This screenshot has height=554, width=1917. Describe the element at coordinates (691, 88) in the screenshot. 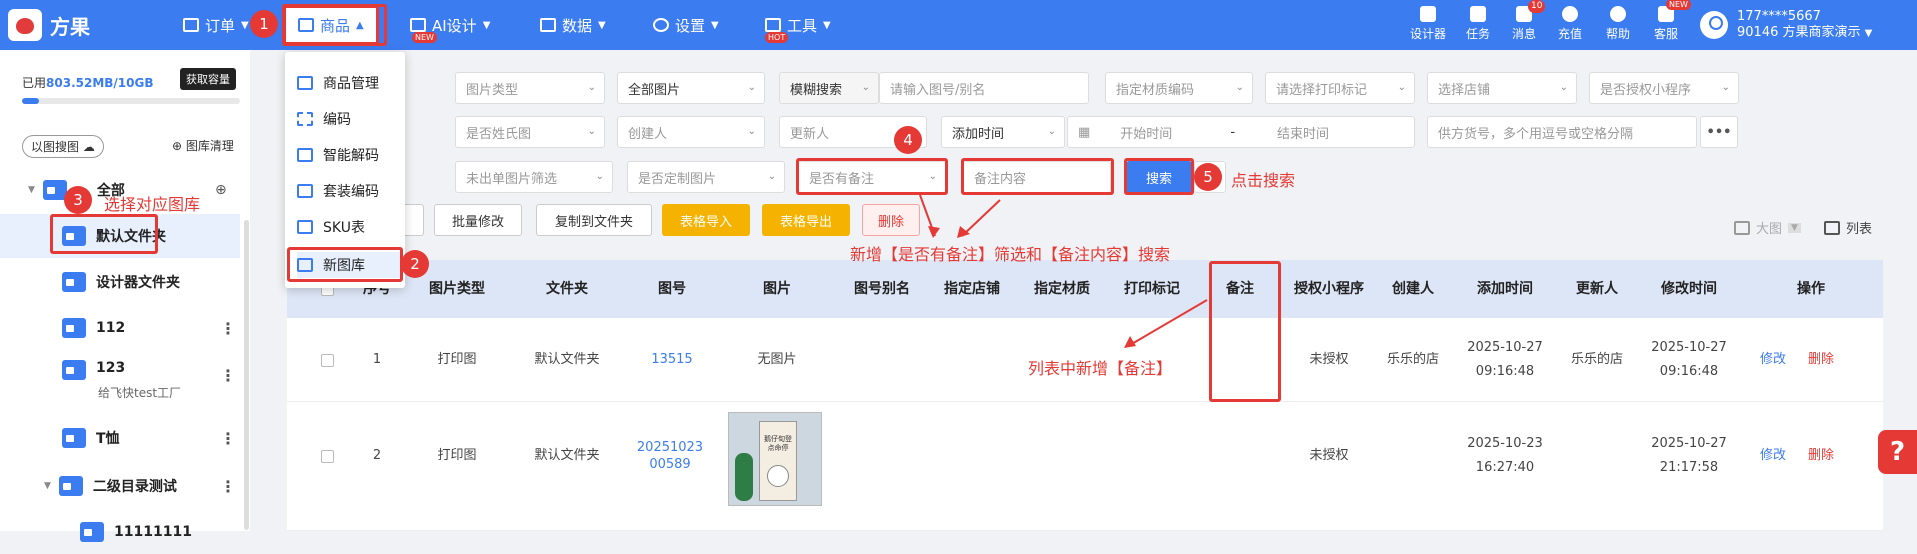

I see `all-images-select: 全部图片 ⌄` at that location.